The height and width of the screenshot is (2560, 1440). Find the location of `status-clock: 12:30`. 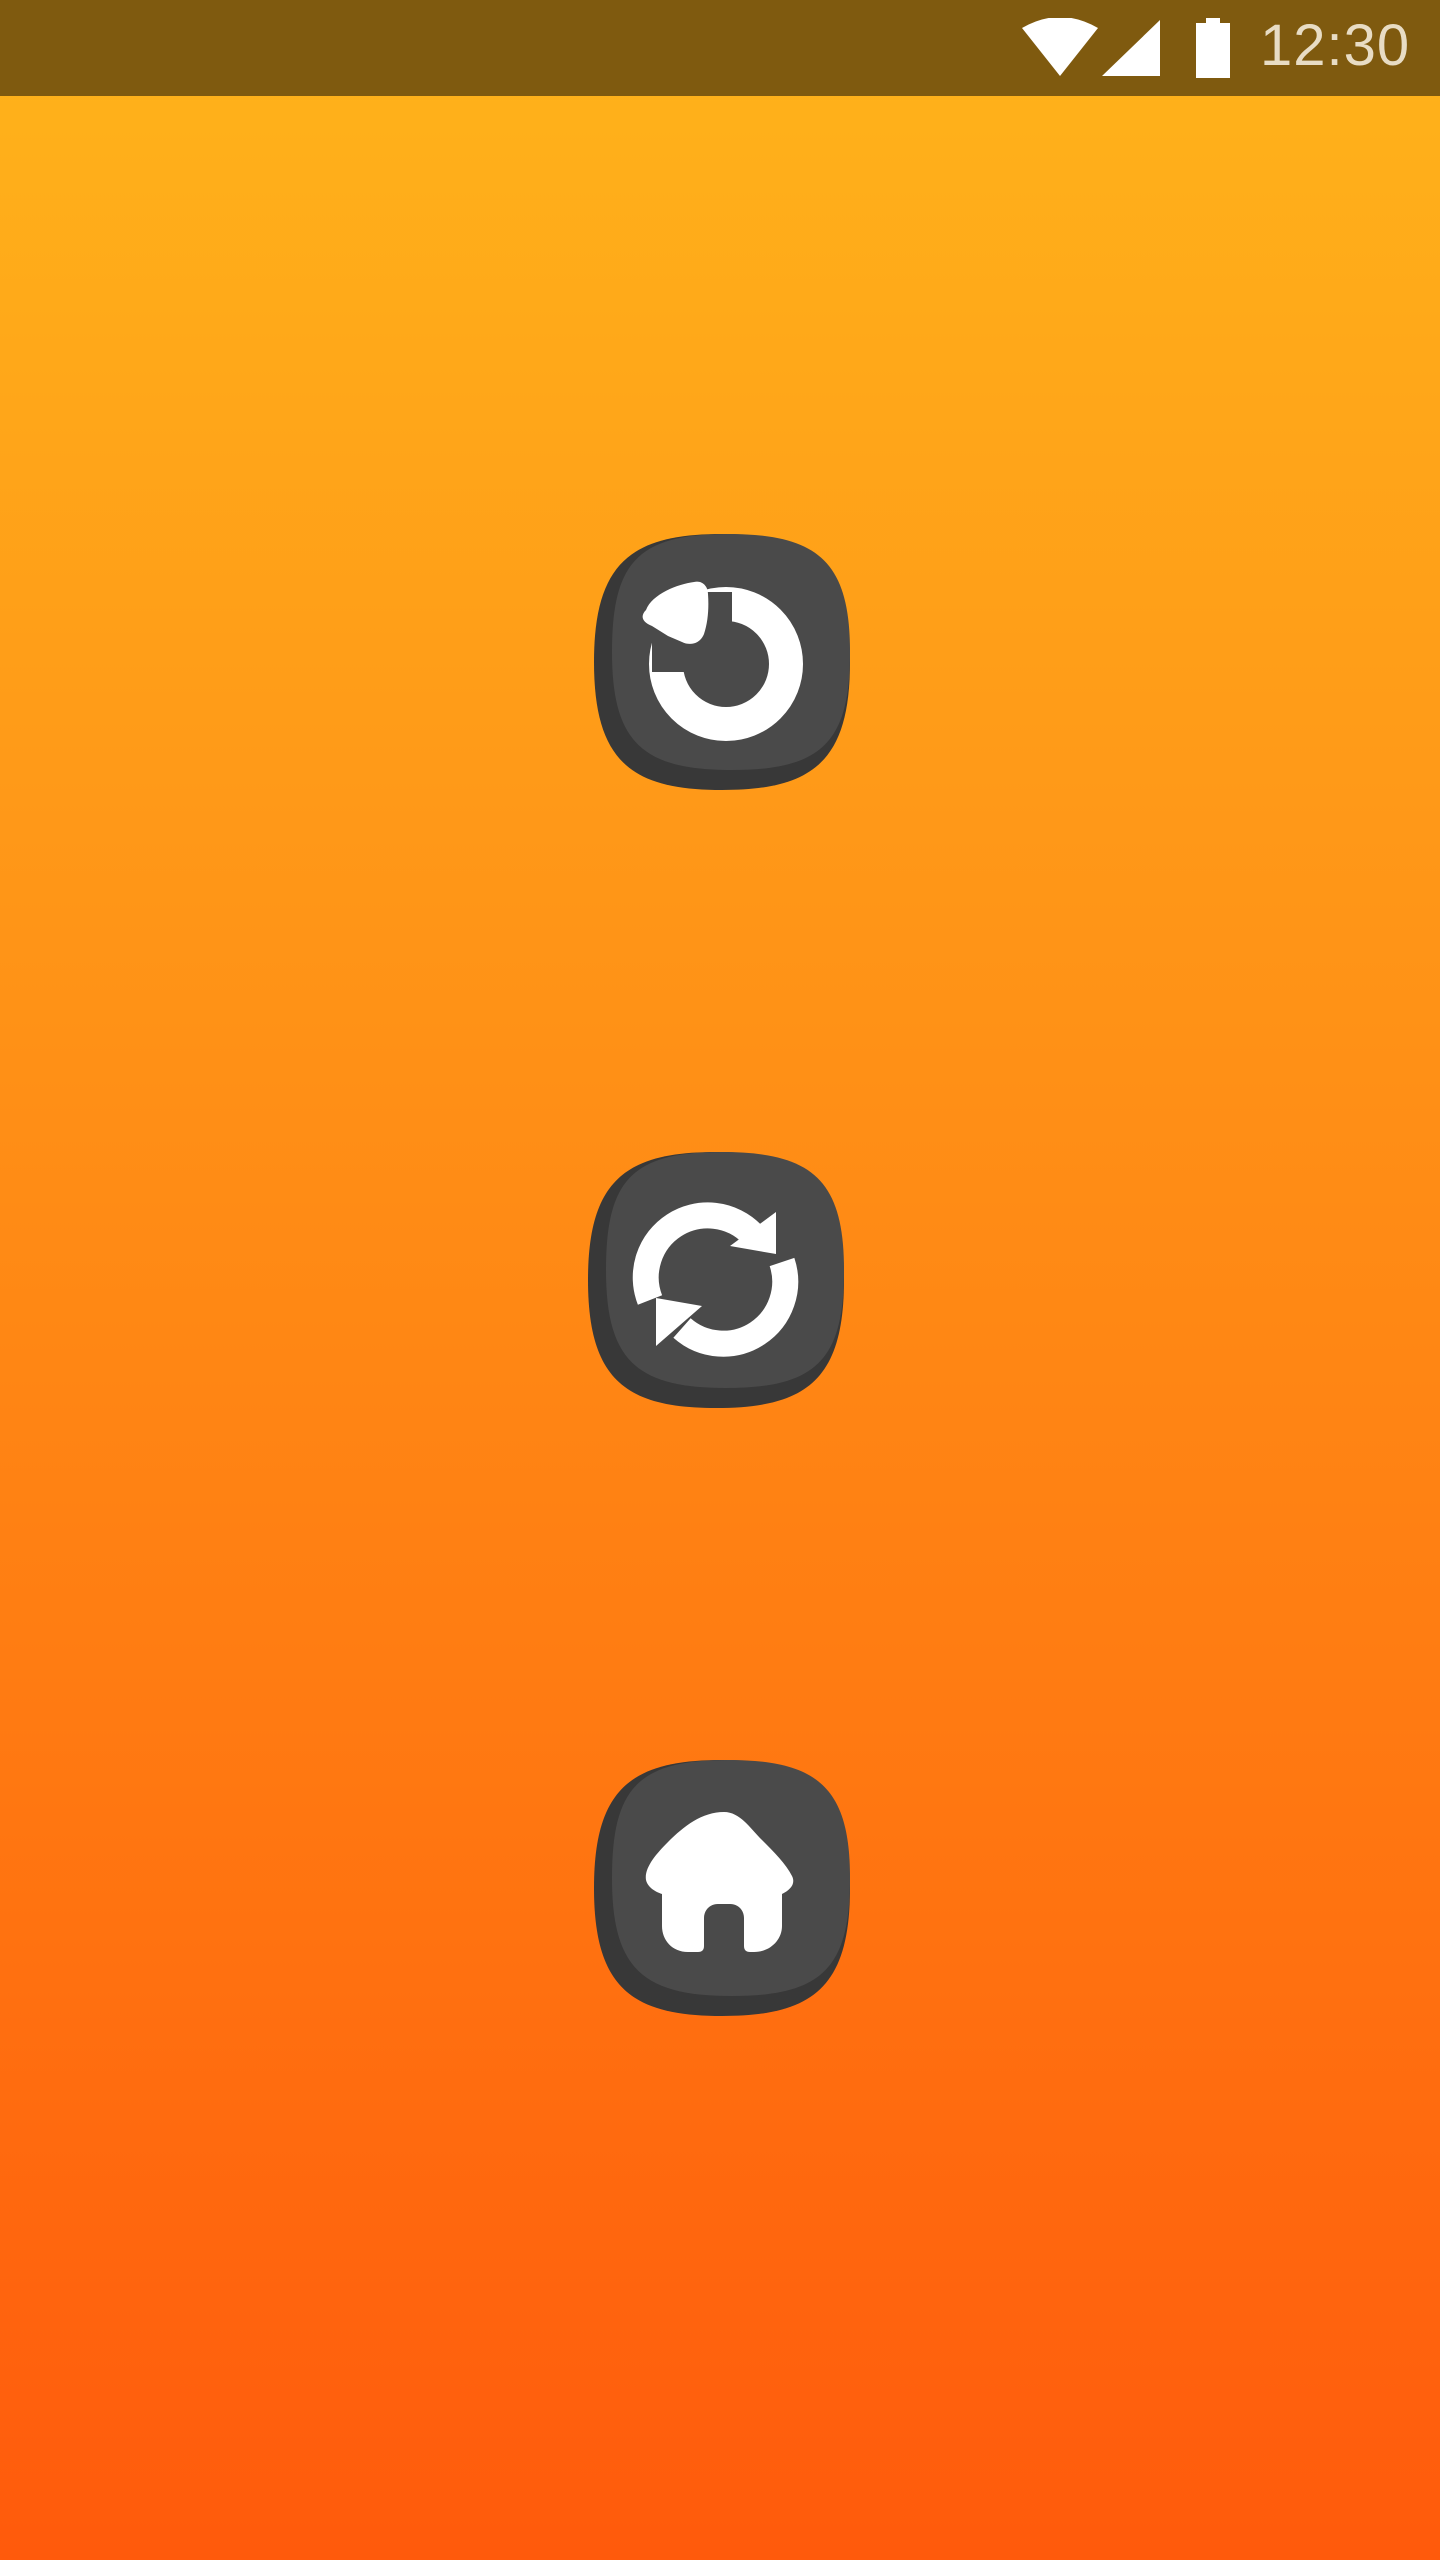

status-clock: 12:30 is located at coordinates (1335, 45).